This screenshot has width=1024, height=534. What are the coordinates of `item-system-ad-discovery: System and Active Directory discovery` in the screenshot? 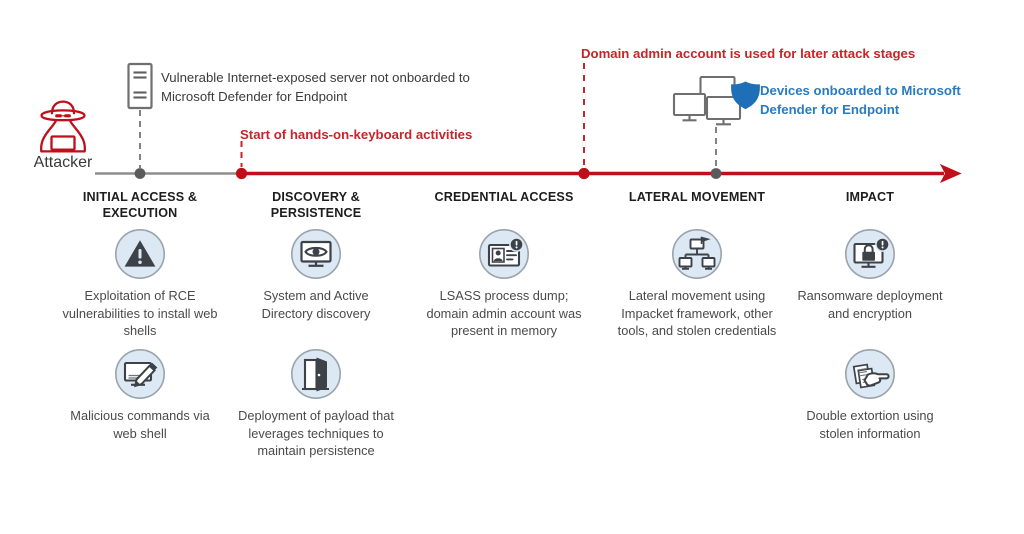 It's located at (316, 275).